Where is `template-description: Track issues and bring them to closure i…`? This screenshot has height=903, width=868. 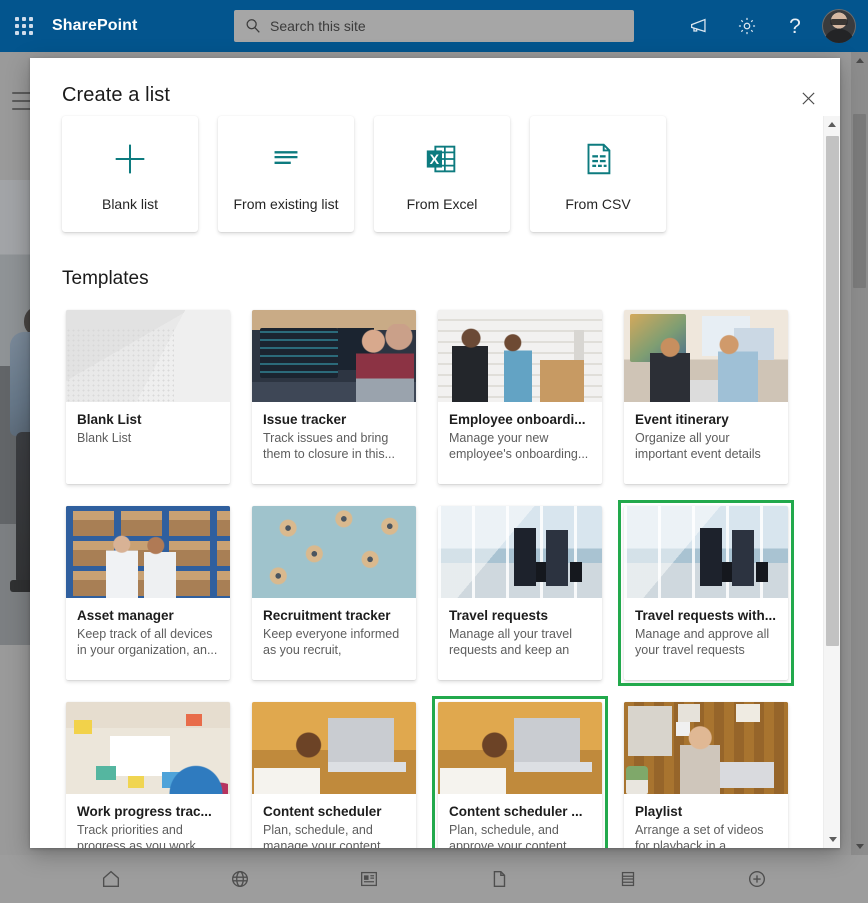
template-description: Track issues and bring them to closure i… is located at coordinates (329, 446).